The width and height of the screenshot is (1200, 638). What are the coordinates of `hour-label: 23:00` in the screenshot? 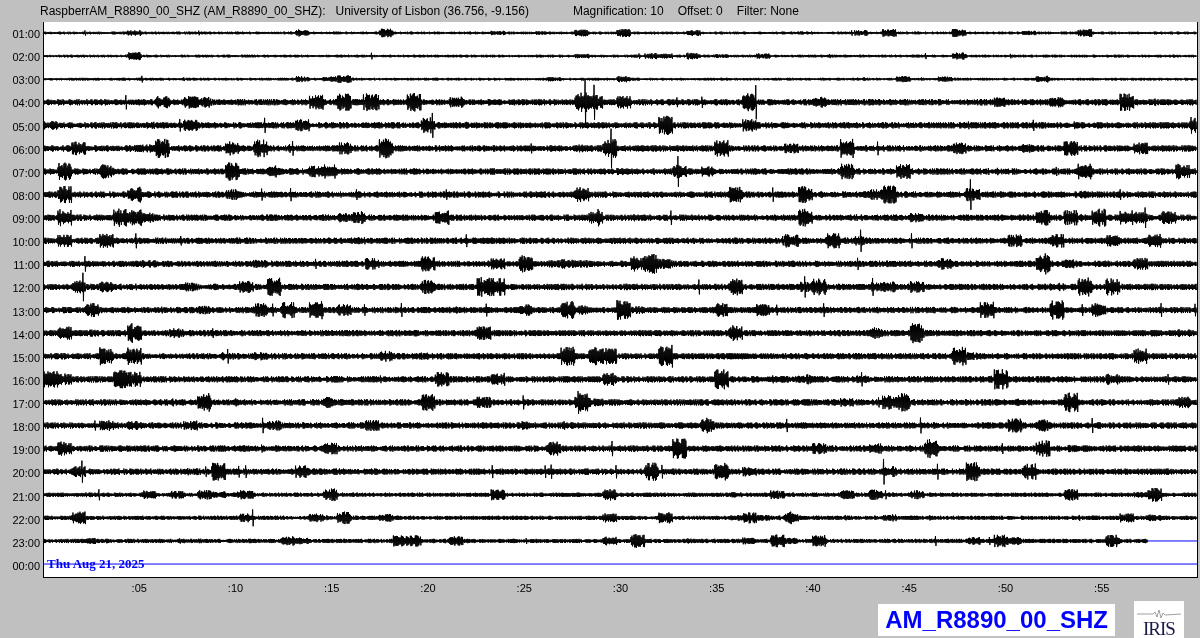 It's located at (26, 543).